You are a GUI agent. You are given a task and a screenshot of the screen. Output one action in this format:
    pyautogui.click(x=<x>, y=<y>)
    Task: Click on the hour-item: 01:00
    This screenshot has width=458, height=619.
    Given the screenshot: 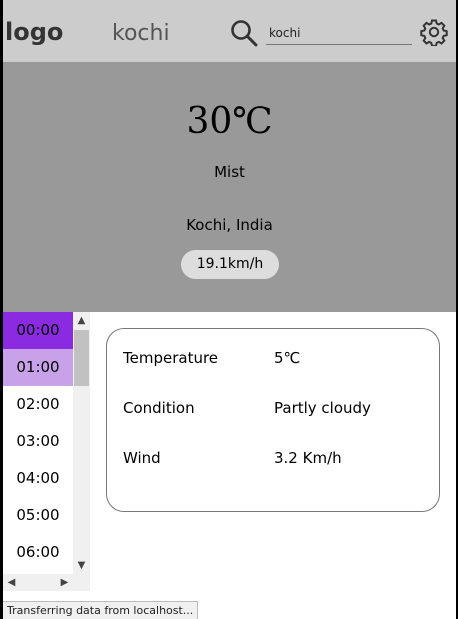 What is the action you would take?
    pyautogui.click(x=38, y=367)
    